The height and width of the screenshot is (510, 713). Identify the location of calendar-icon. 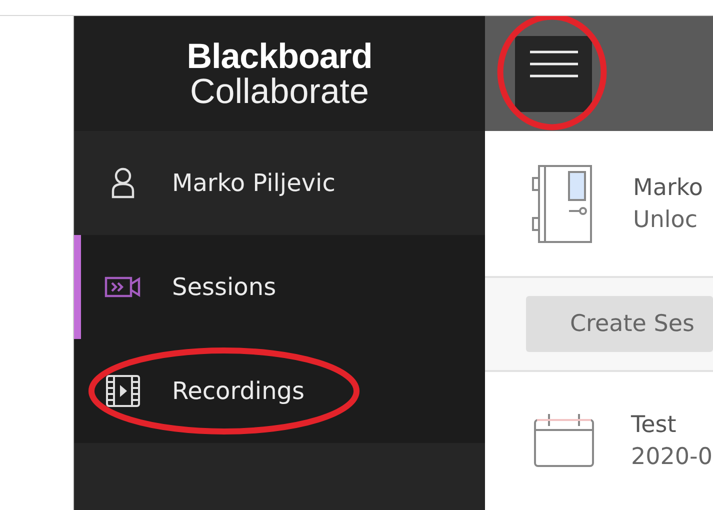
(564, 440).